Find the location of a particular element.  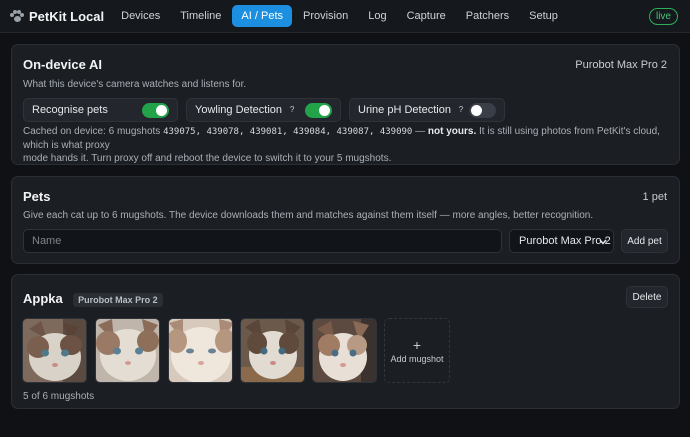

pets-card-title: Pets is located at coordinates (37, 196).